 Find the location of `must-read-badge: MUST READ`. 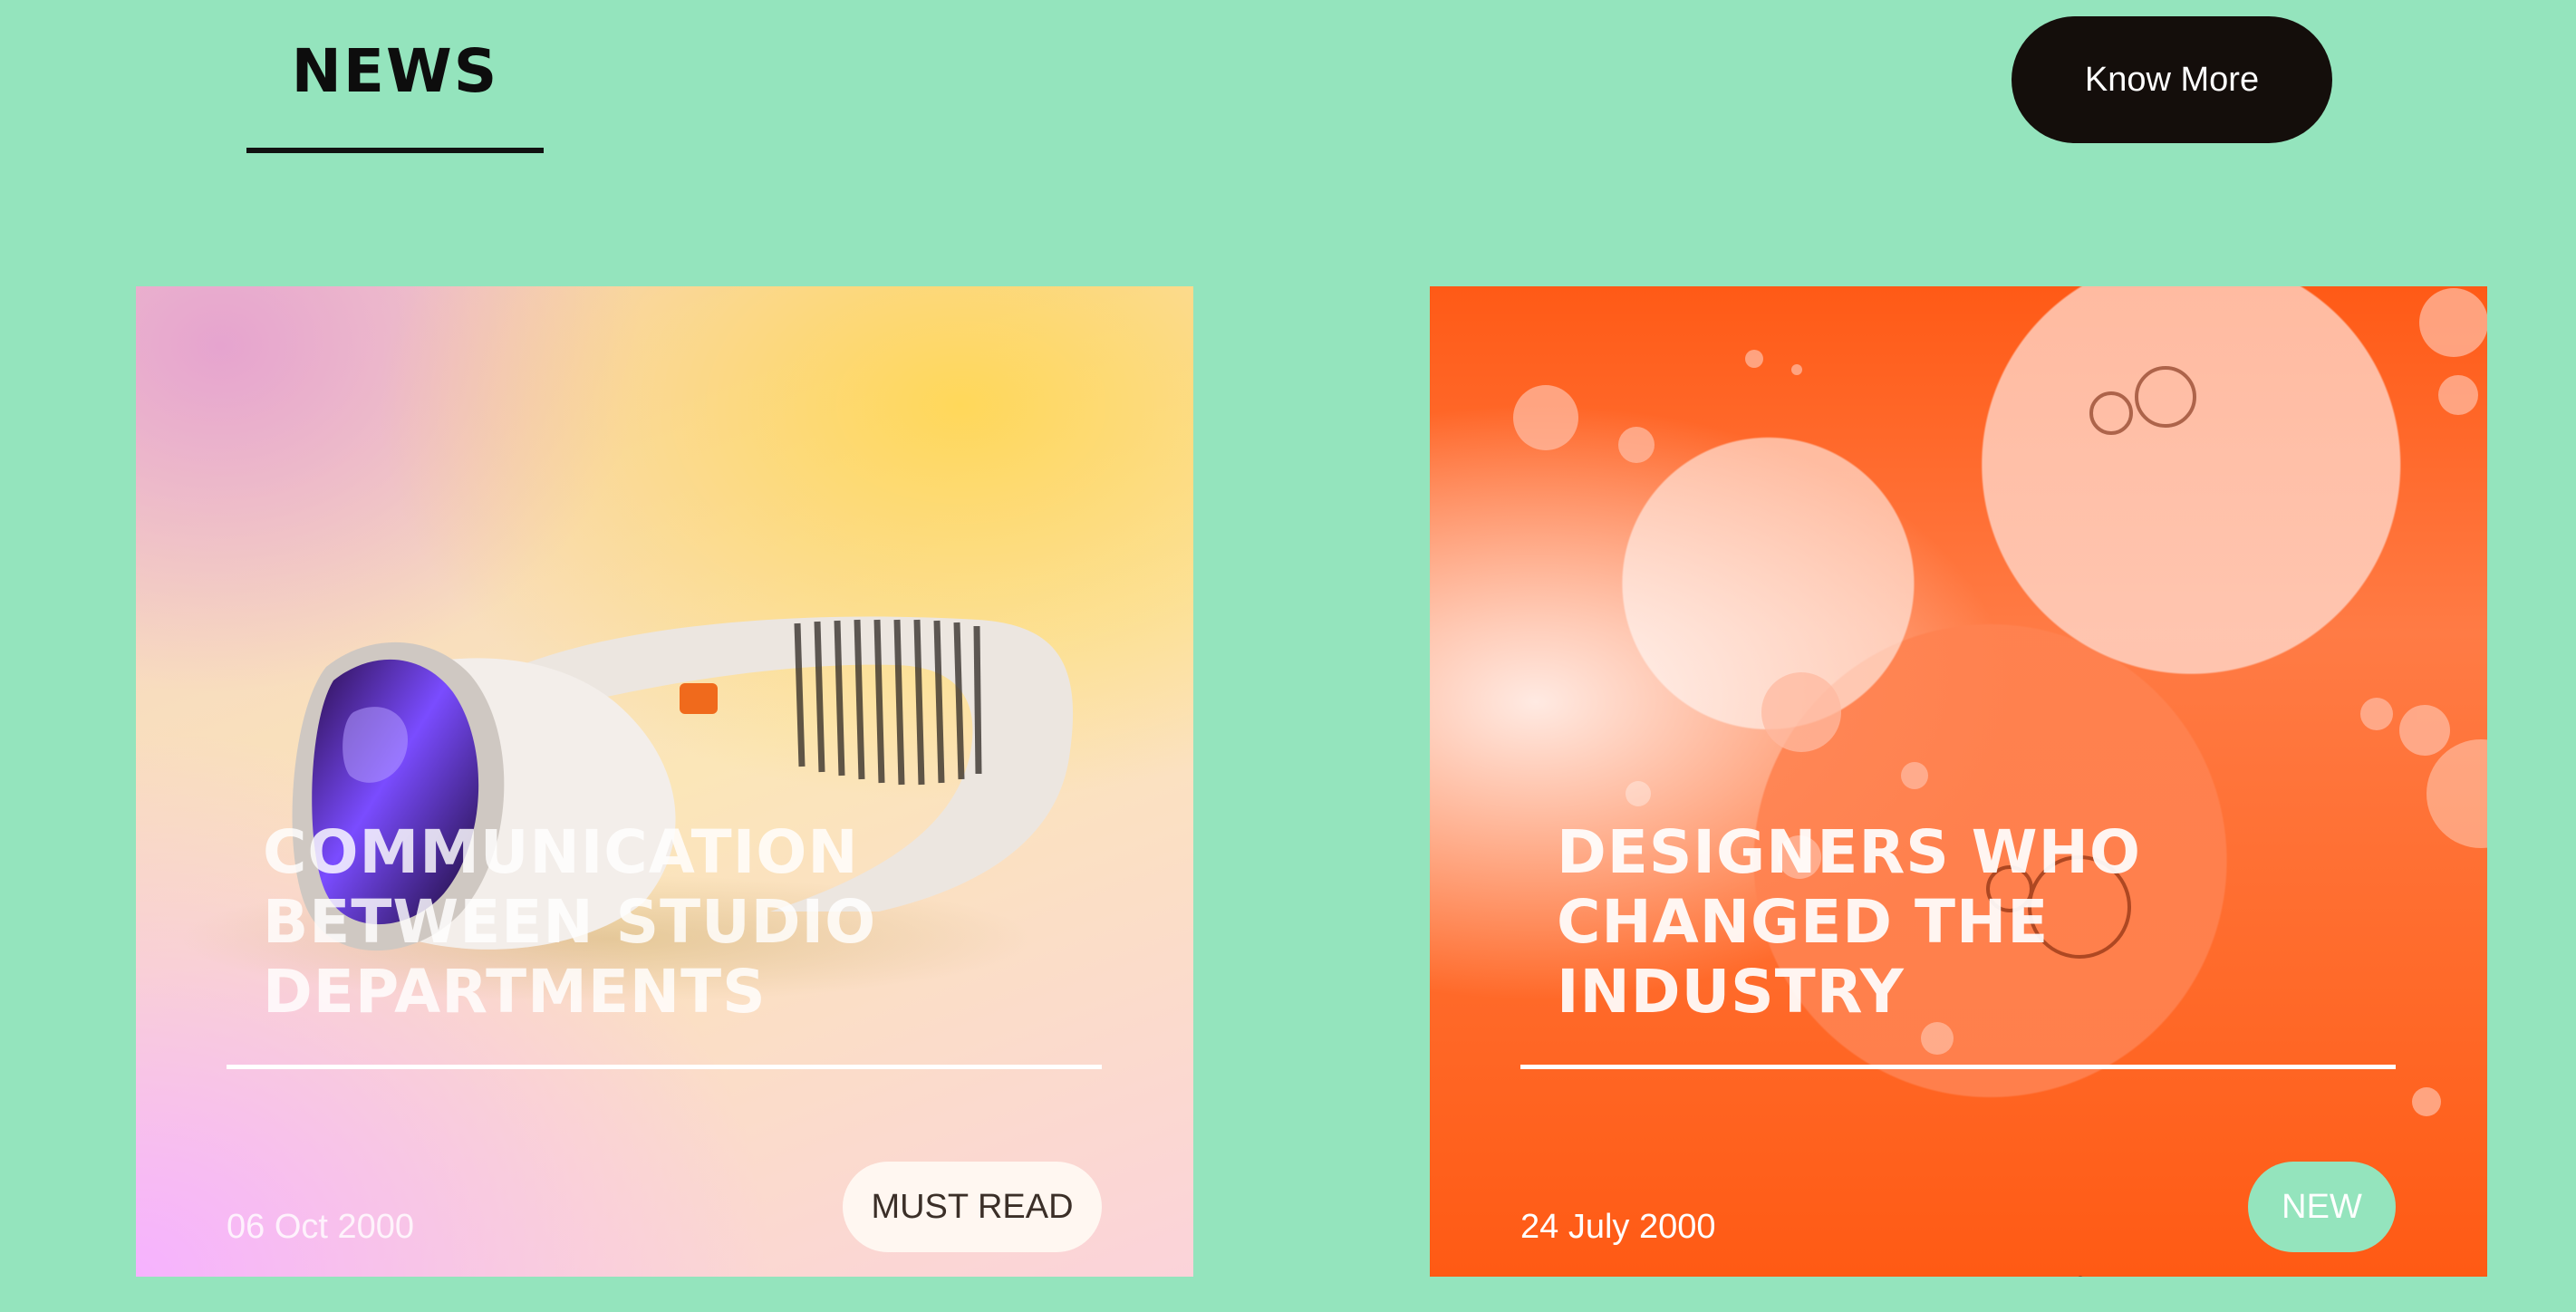

must-read-badge: MUST READ is located at coordinates (972, 1207).